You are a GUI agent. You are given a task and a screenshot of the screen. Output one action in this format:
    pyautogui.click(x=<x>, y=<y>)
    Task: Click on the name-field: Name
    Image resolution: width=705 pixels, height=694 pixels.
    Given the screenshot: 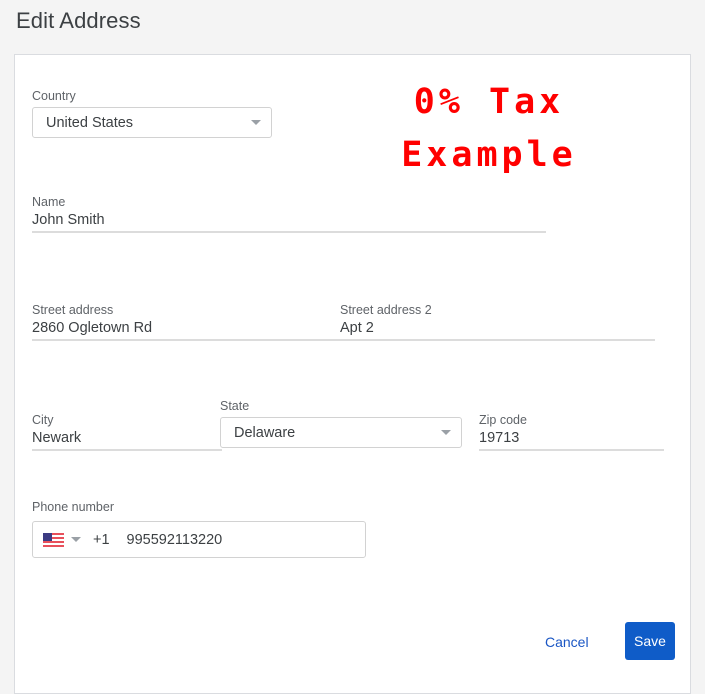 What is the action you would take?
    pyautogui.click(x=289, y=214)
    